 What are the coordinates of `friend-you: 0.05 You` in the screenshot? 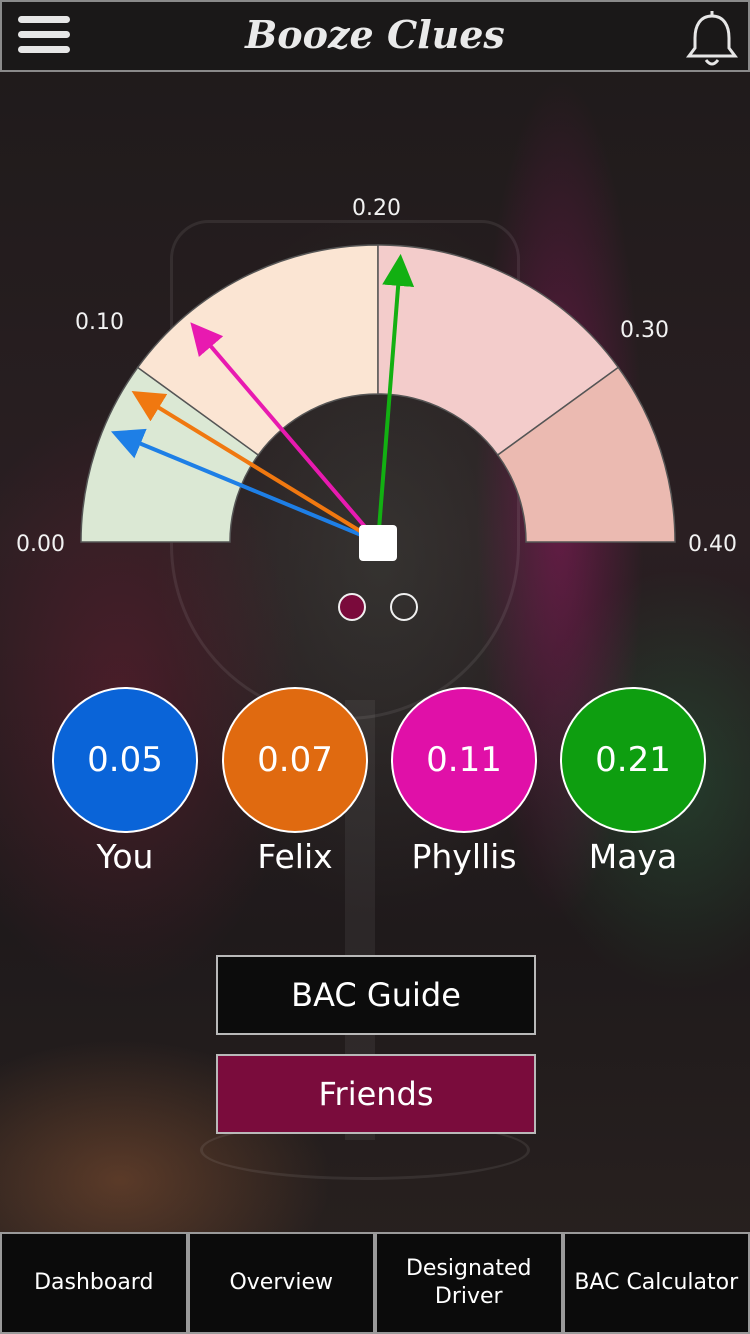 It's located at (125, 781).